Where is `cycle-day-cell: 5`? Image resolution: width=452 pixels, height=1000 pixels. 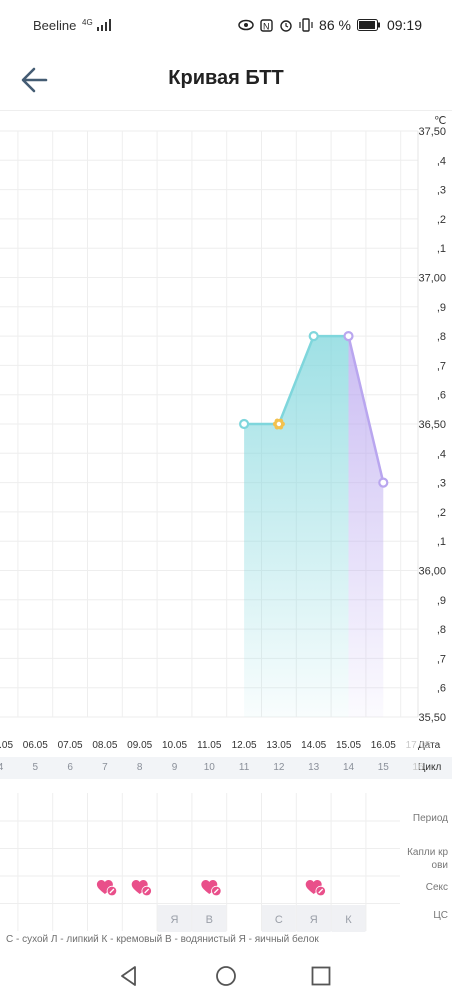
cycle-day-cell: 5 is located at coordinates (35, 767).